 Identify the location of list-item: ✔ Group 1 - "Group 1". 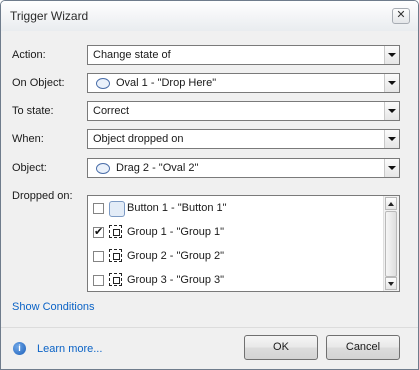
(236, 233).